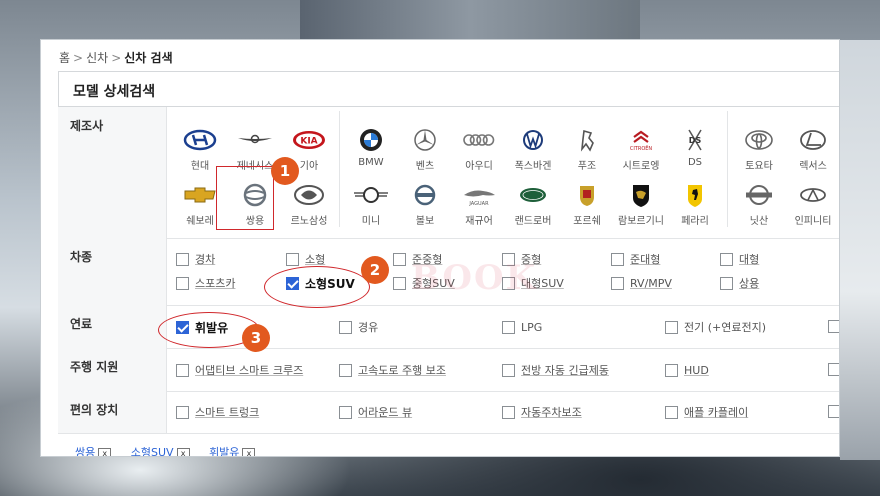 The height and width of the screenshot is (496, 880). What do you see at coordinates (587, 149) in the screenshot?
I see `brand-peugeot: 푸조` at bounding box center [587, 149].